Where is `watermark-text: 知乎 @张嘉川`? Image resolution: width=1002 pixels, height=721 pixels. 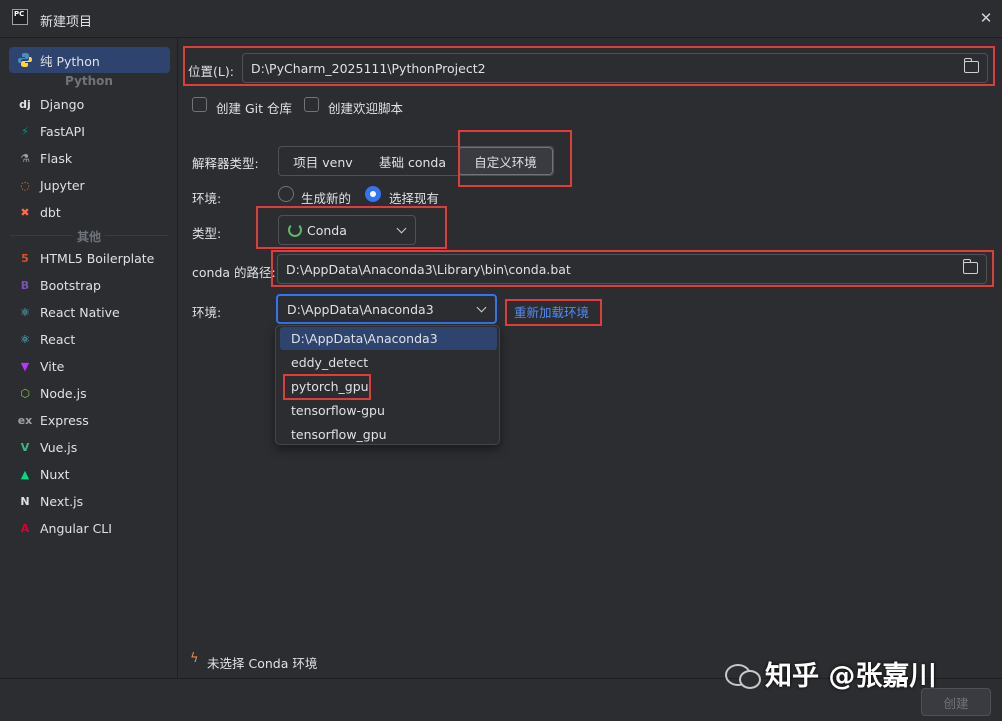 watermark-text: 知乎 @张嘉川 is located at coordinates (851, 676).